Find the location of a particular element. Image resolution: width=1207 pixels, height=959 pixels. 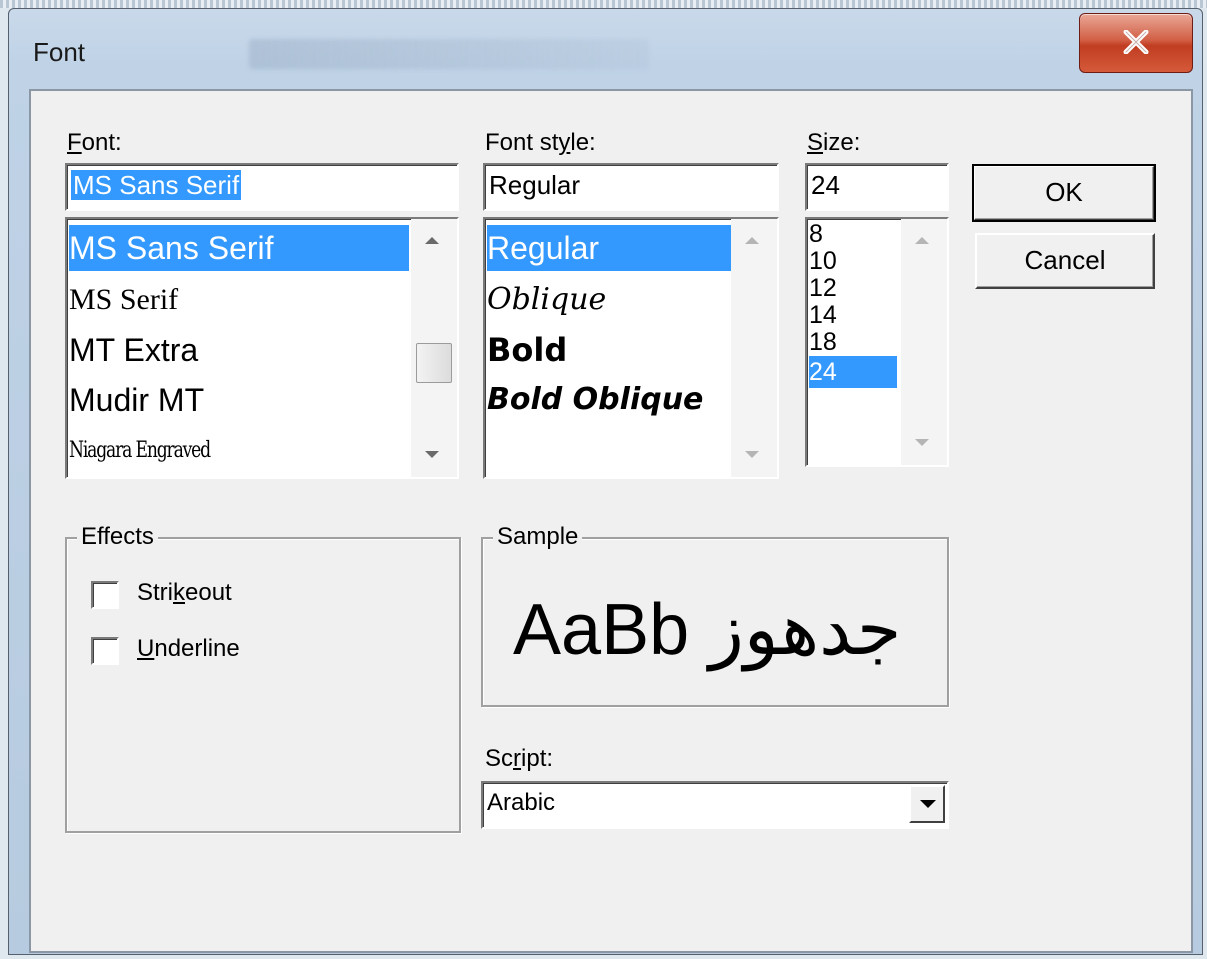

font-style-input: Regular is located at coordinates (631, 187).